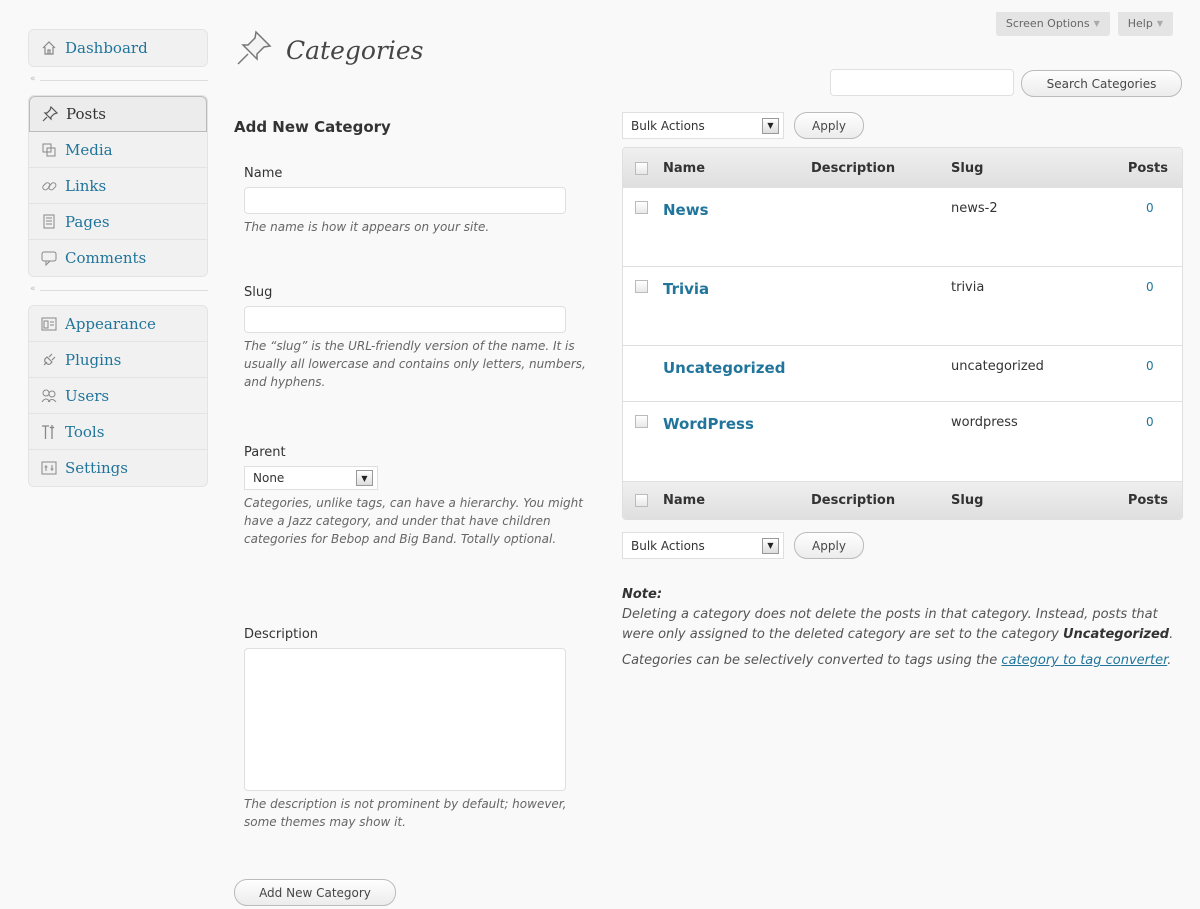  Describe the element at coordinates (902, 373) in the screenshot. I see `table-row: Uncategorized uncategorized 0` at that location.